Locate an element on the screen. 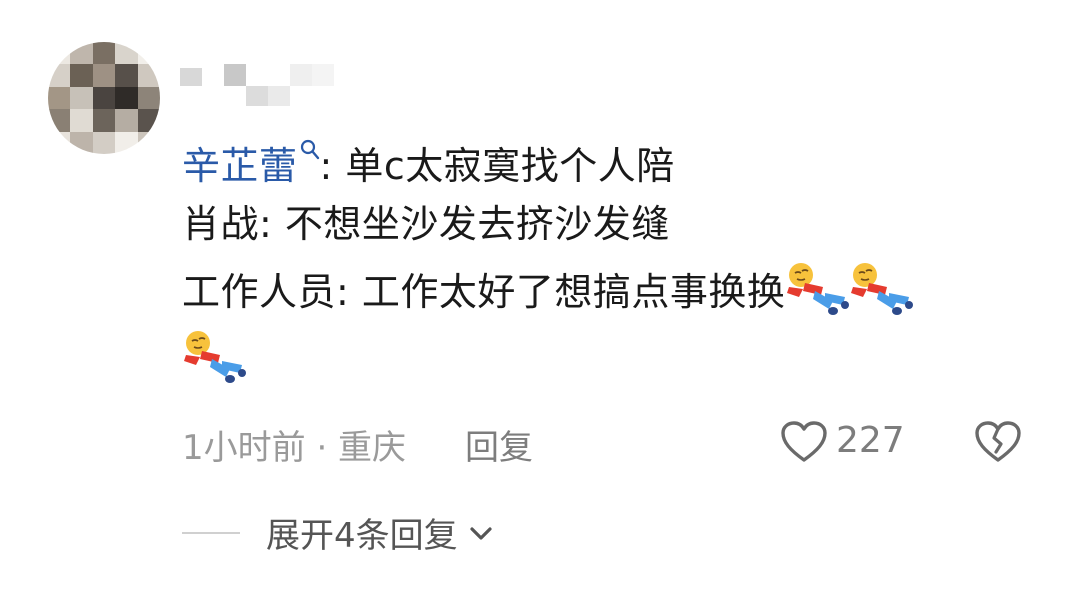 The image size is (1080, 589). avatar is located at coordinates (104, 98).